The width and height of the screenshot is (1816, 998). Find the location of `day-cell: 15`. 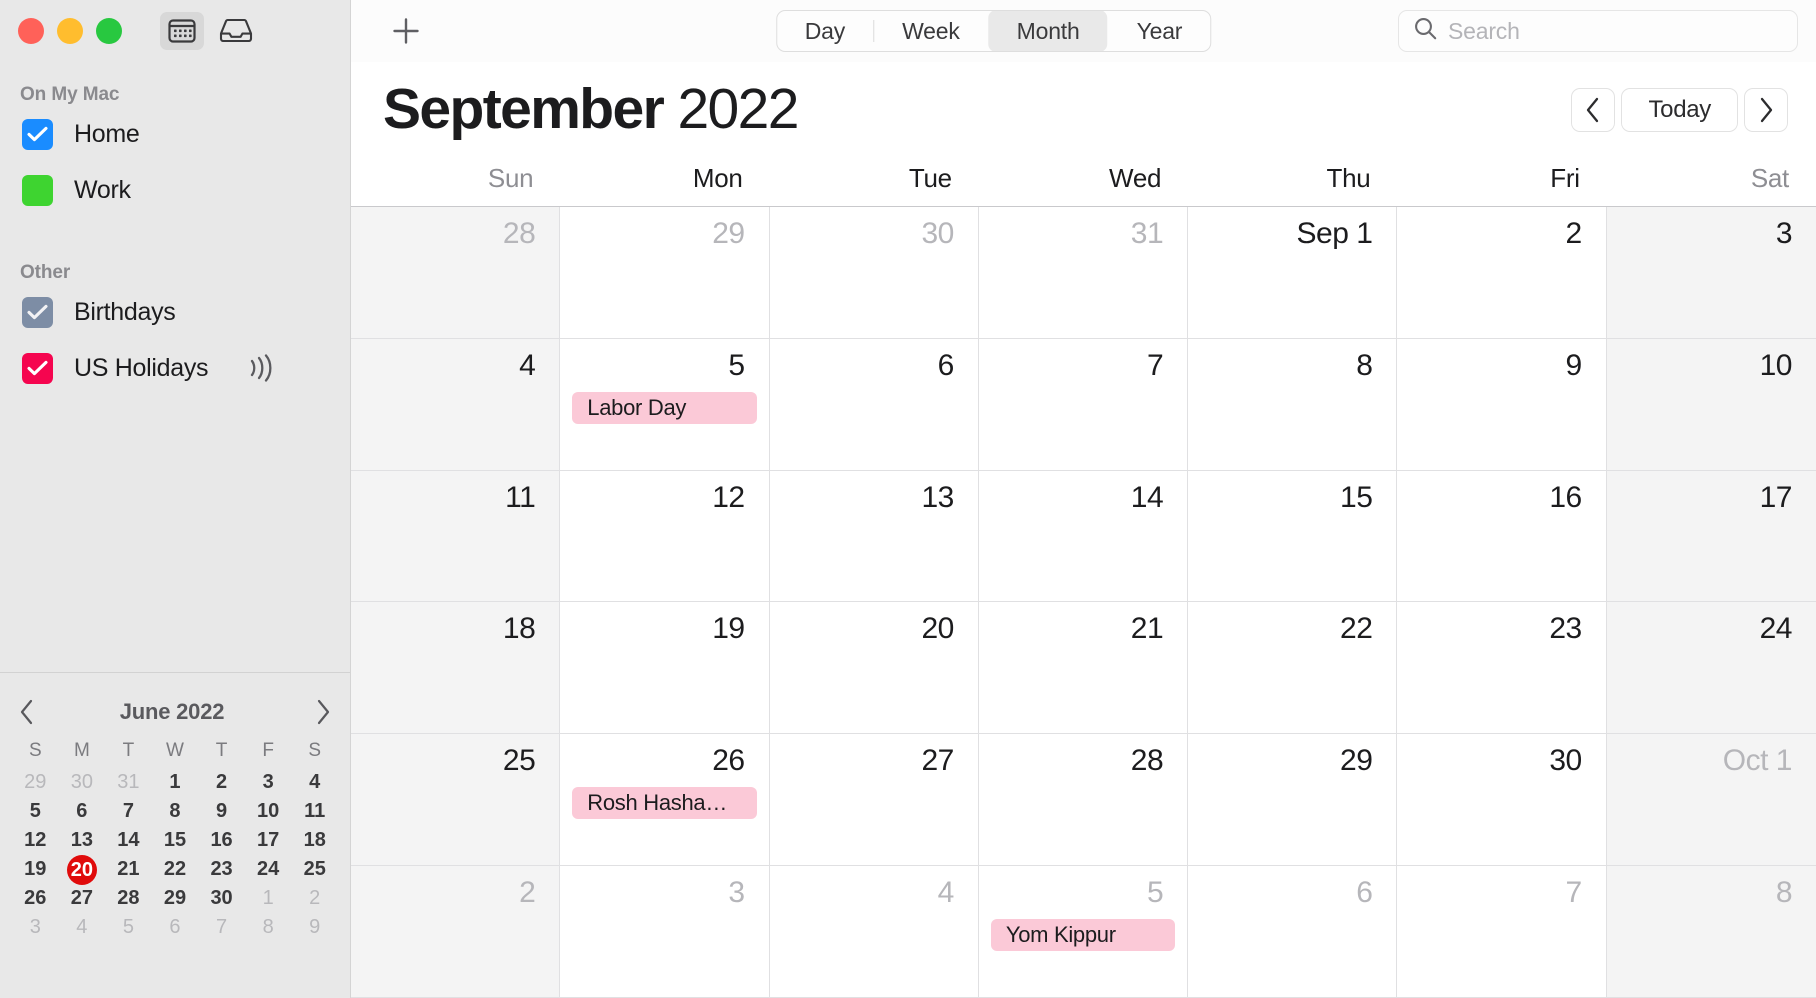

day-cell: 15 is located at coordinates (1293, 536).